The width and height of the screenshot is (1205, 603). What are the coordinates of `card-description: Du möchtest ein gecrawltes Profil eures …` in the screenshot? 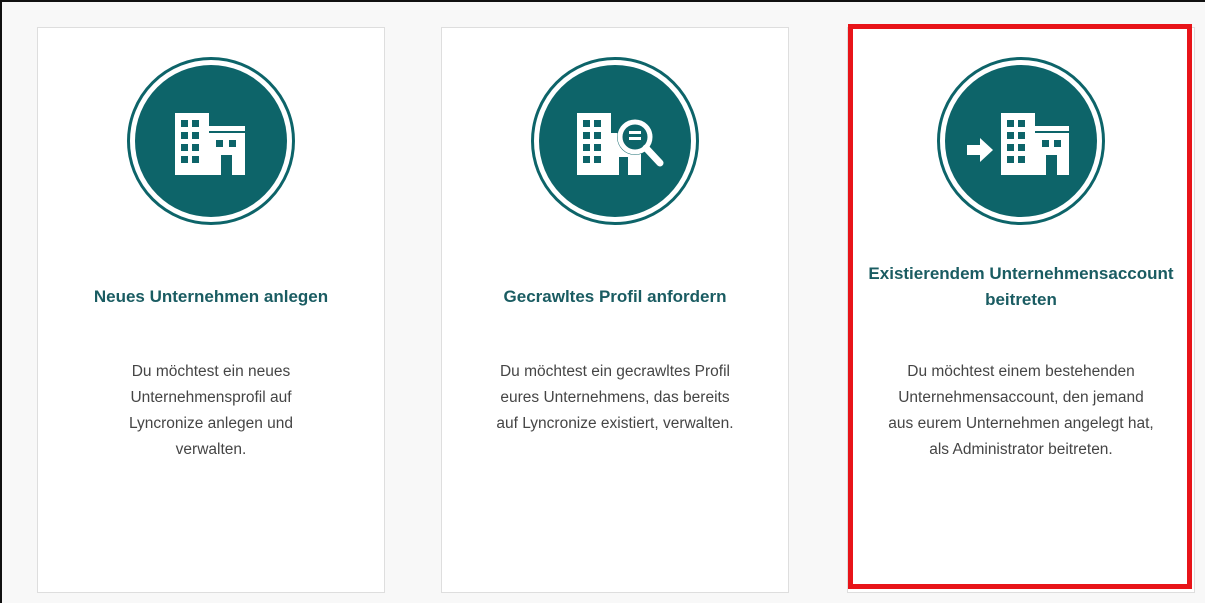 It's located at (615, 397).